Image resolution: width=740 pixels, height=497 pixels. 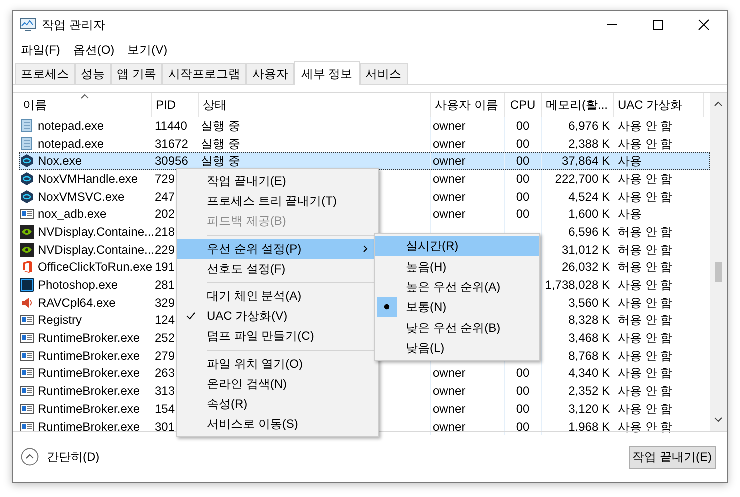 What do you see at coordinates (718, 104) in the screenshot?
I see `chevron-up-icon` at bounding box center [718, 104].